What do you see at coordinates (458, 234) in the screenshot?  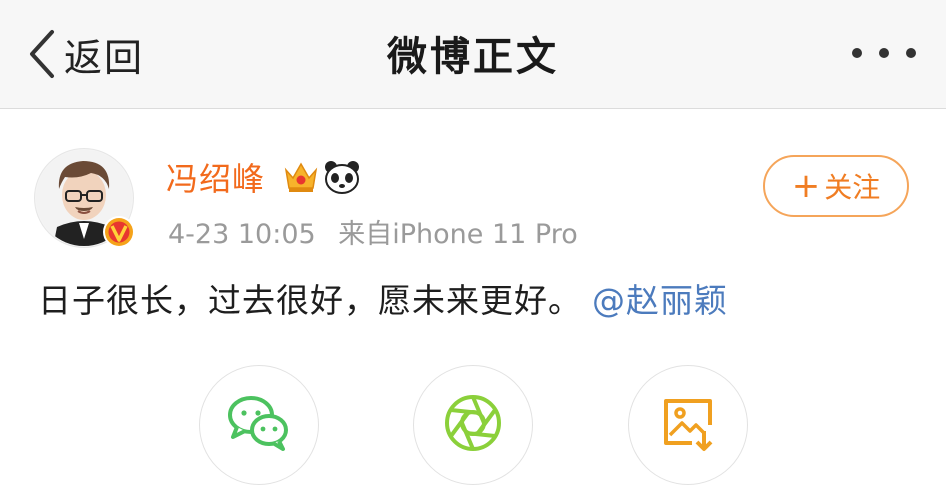 I see `post-source: 来自iPhone 11 Pro` at bounding box center [458, 234].